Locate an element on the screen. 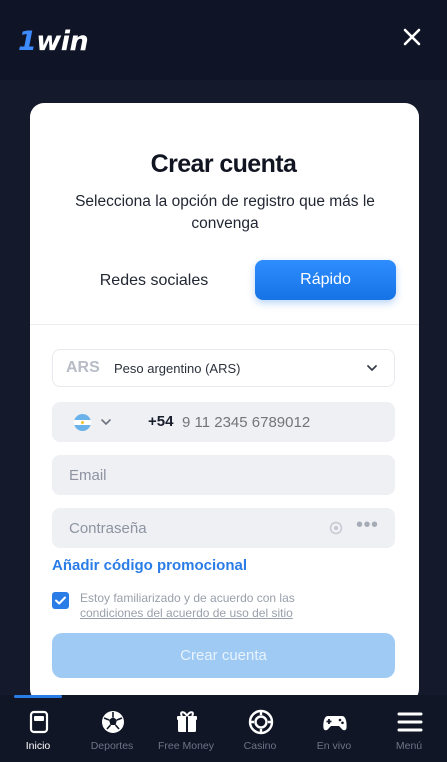 This screenshot has width=447, height=762. password-input is located at coordinates (199, 528).